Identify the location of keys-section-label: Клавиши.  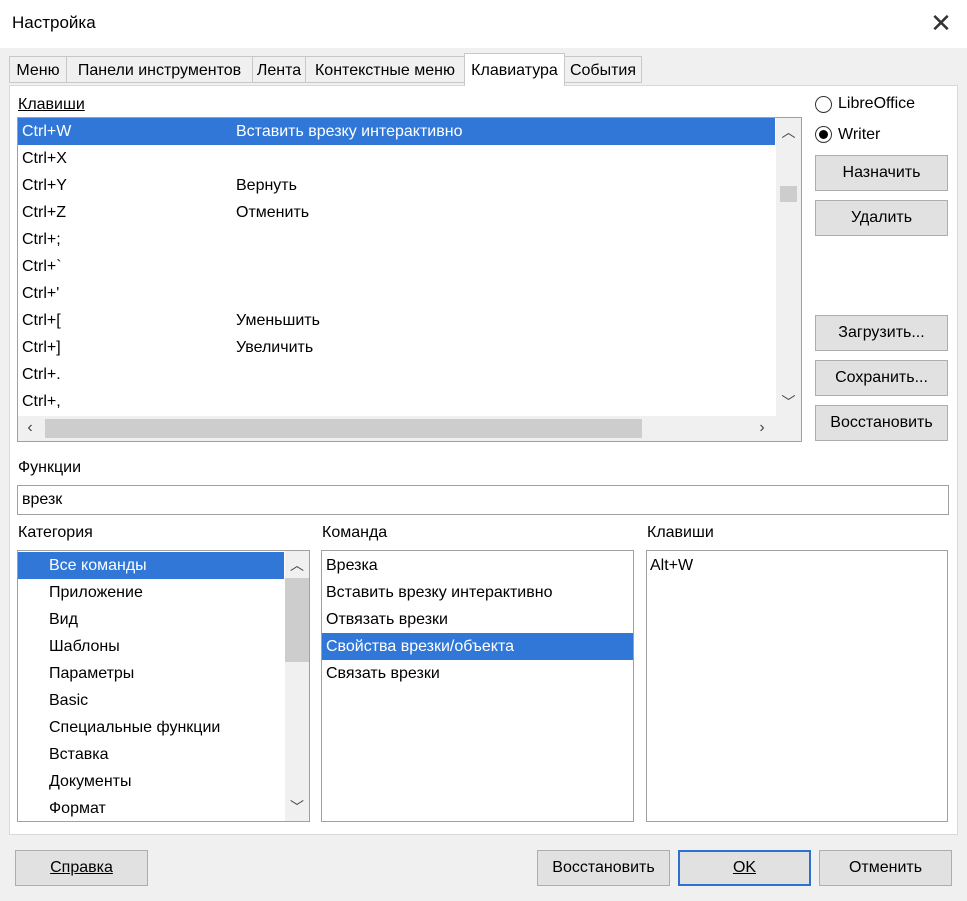
(51, 104).